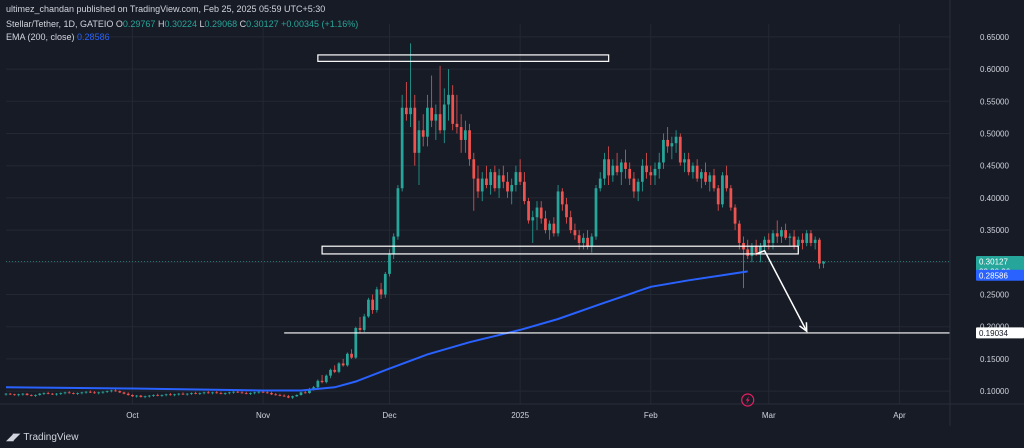 The image size is (1024, 448). I want to click on high-value: 0.30224, so click(181, 24).